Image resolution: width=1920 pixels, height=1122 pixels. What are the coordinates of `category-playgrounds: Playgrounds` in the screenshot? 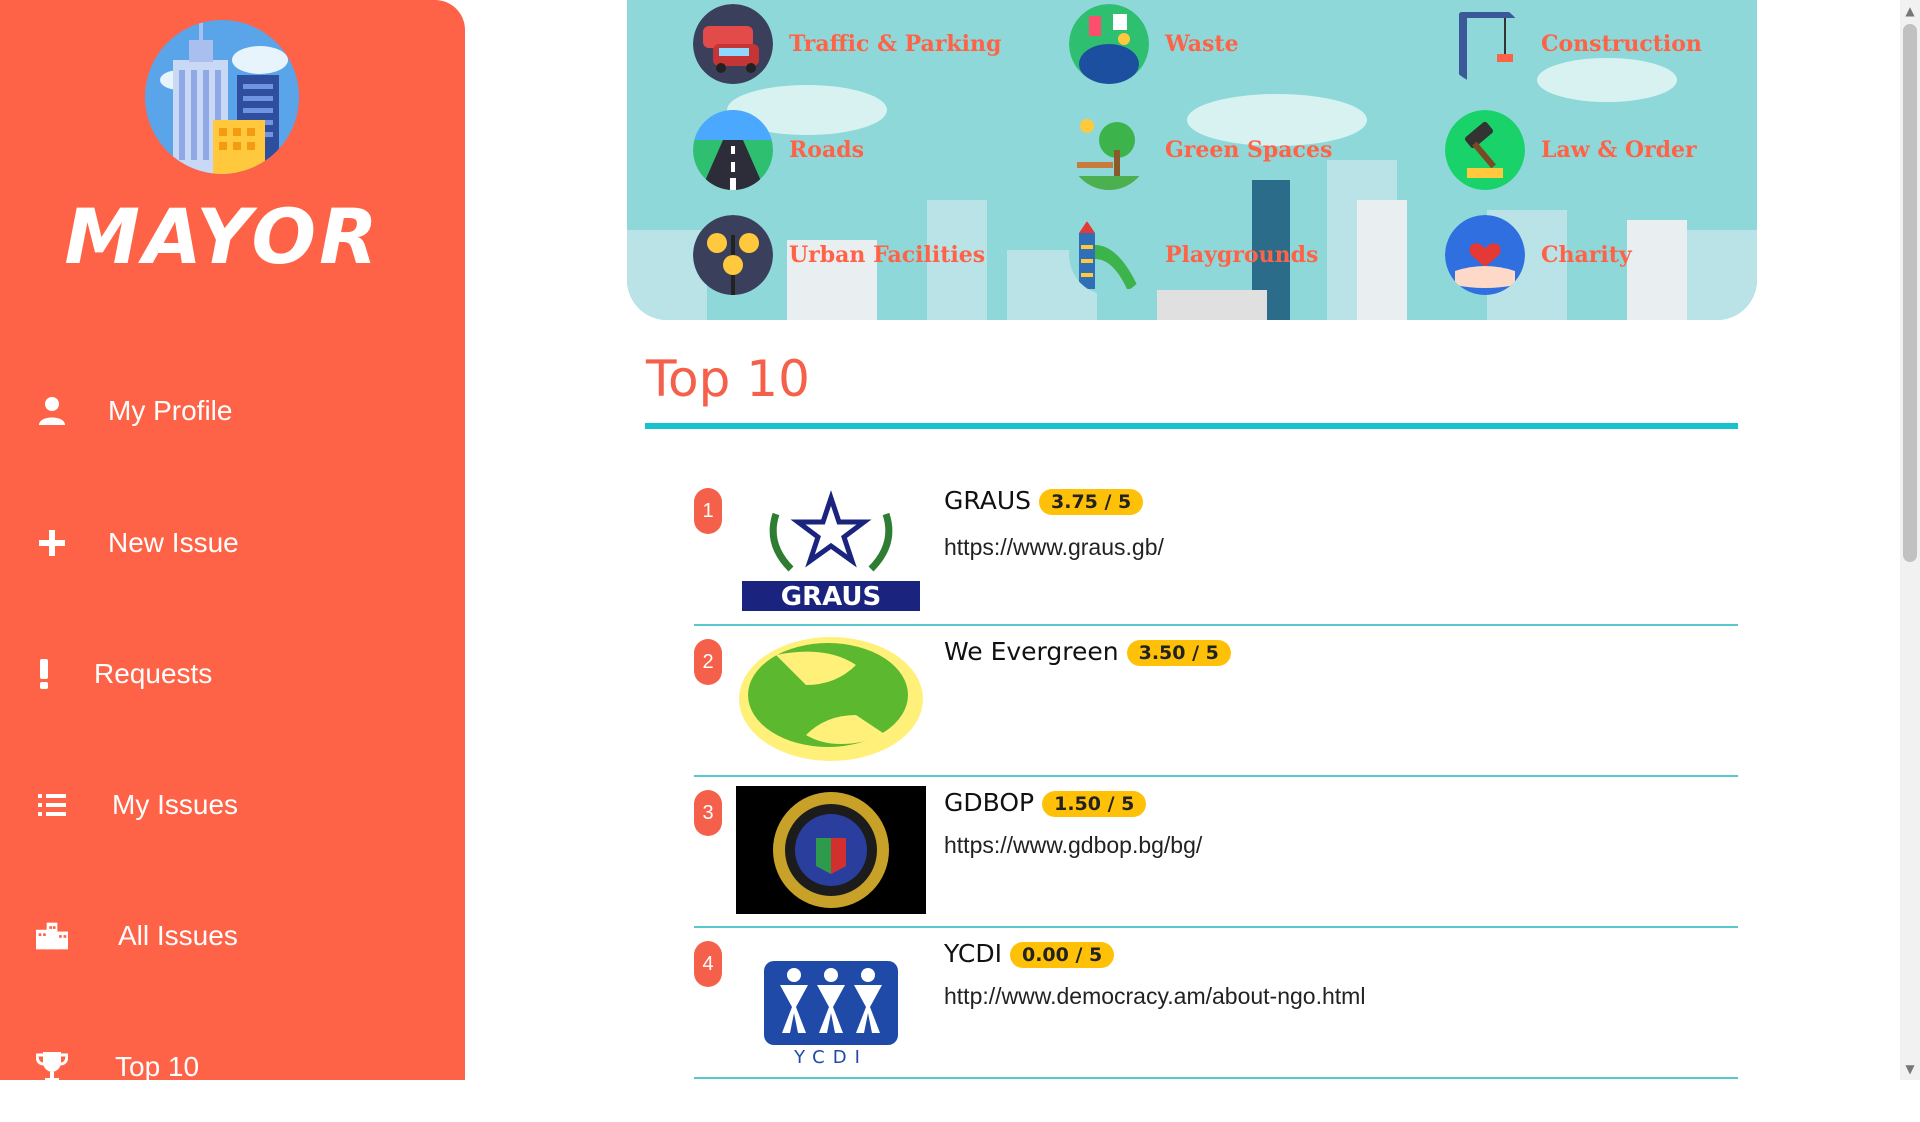 It's located at (1193, 255).